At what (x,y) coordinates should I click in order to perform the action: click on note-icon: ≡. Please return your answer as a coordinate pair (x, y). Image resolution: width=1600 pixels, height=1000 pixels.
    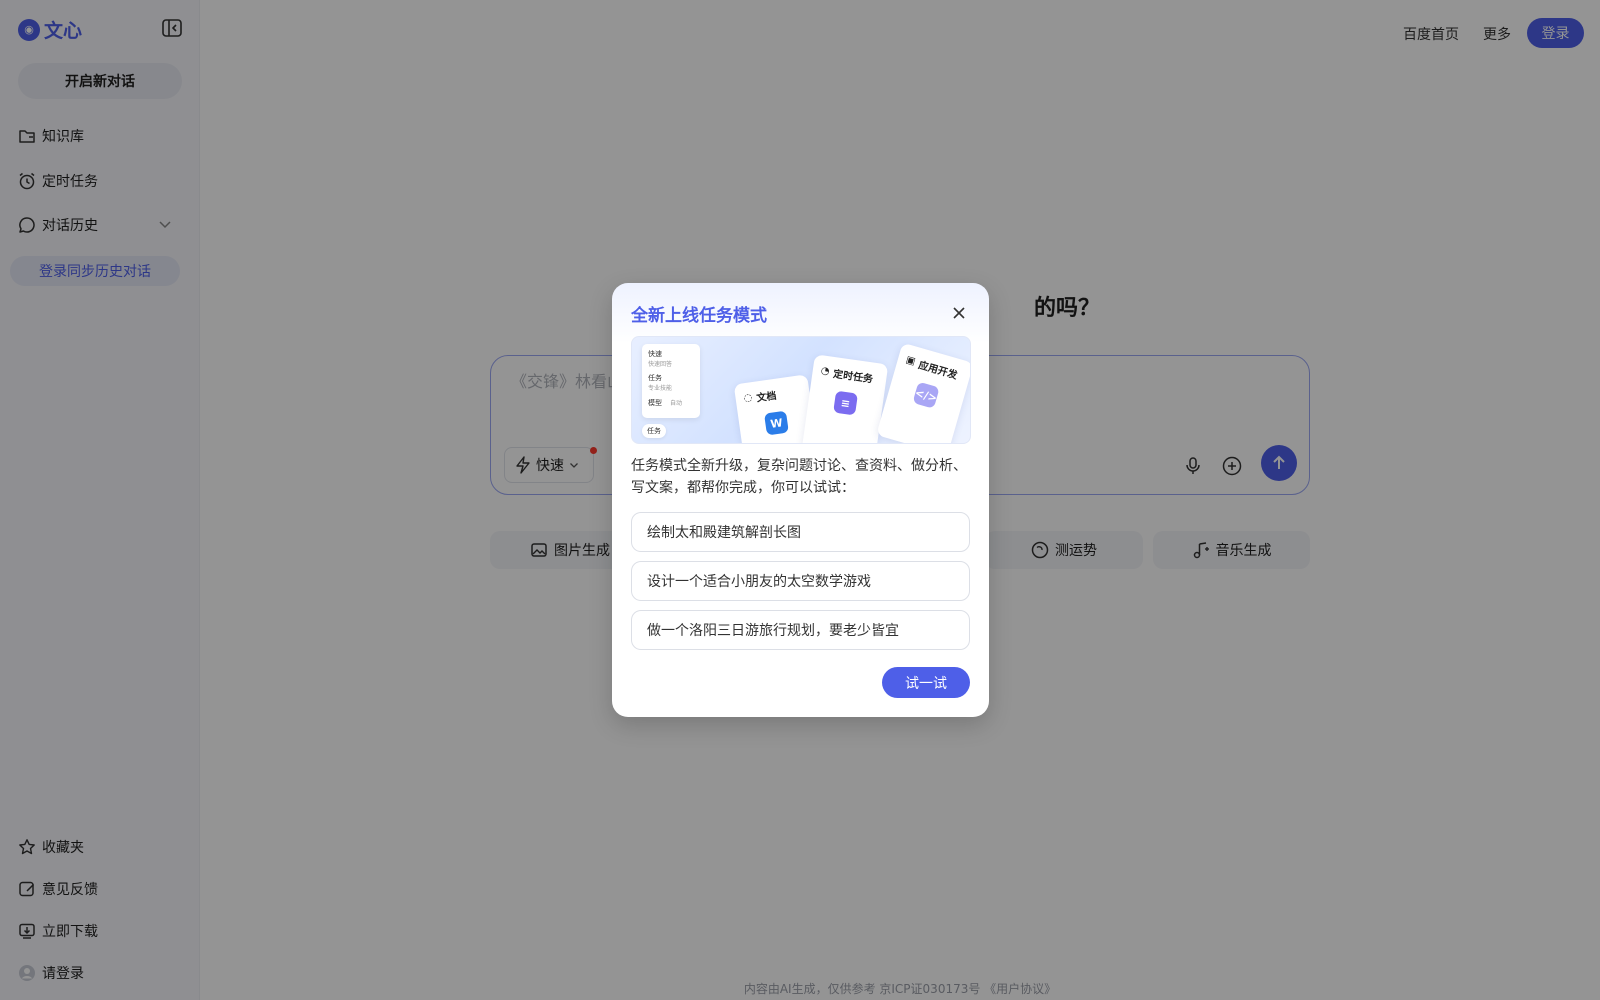
    Looking at the image, I should click on (845, 403).